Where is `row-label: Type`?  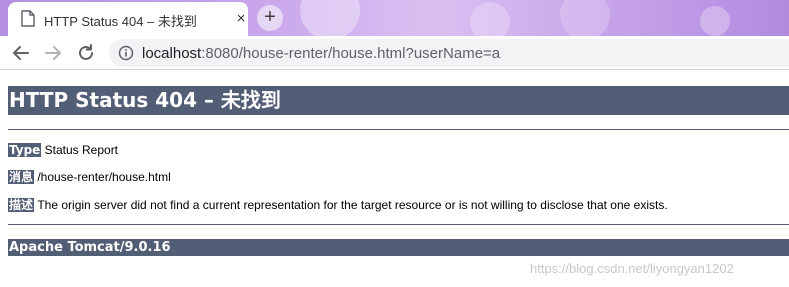
row-label: Type is located at coordinates (25, 150).